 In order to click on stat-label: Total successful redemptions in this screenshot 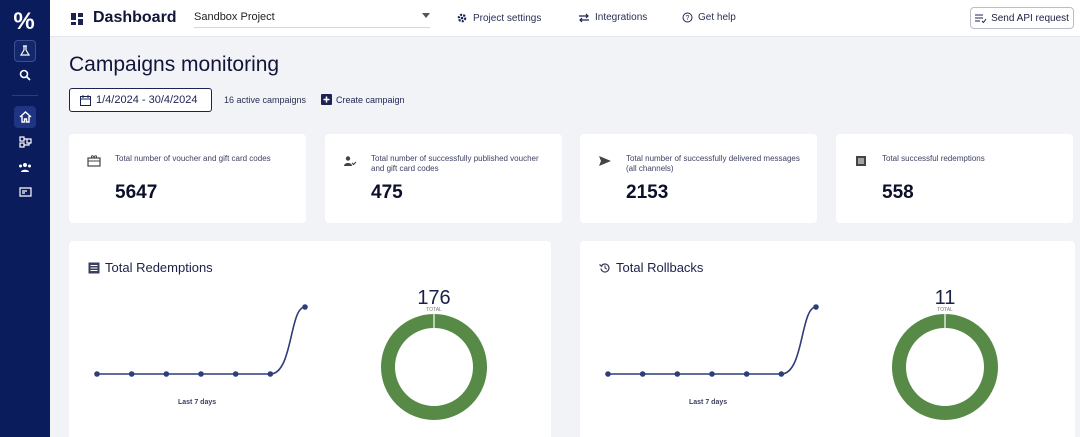, I will do `click(933, 158)`.